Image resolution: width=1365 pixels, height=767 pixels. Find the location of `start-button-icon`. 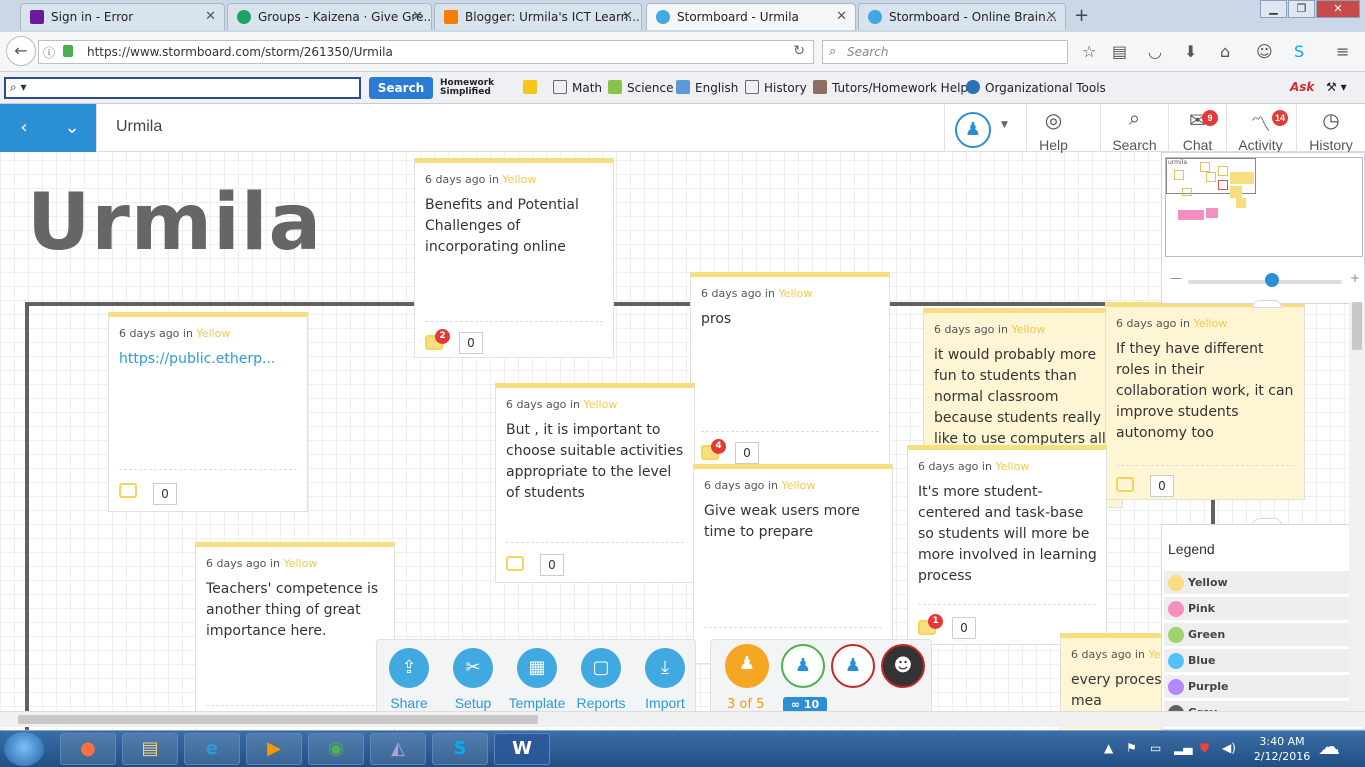

start-button-icon is located at coordinates (24, 749).